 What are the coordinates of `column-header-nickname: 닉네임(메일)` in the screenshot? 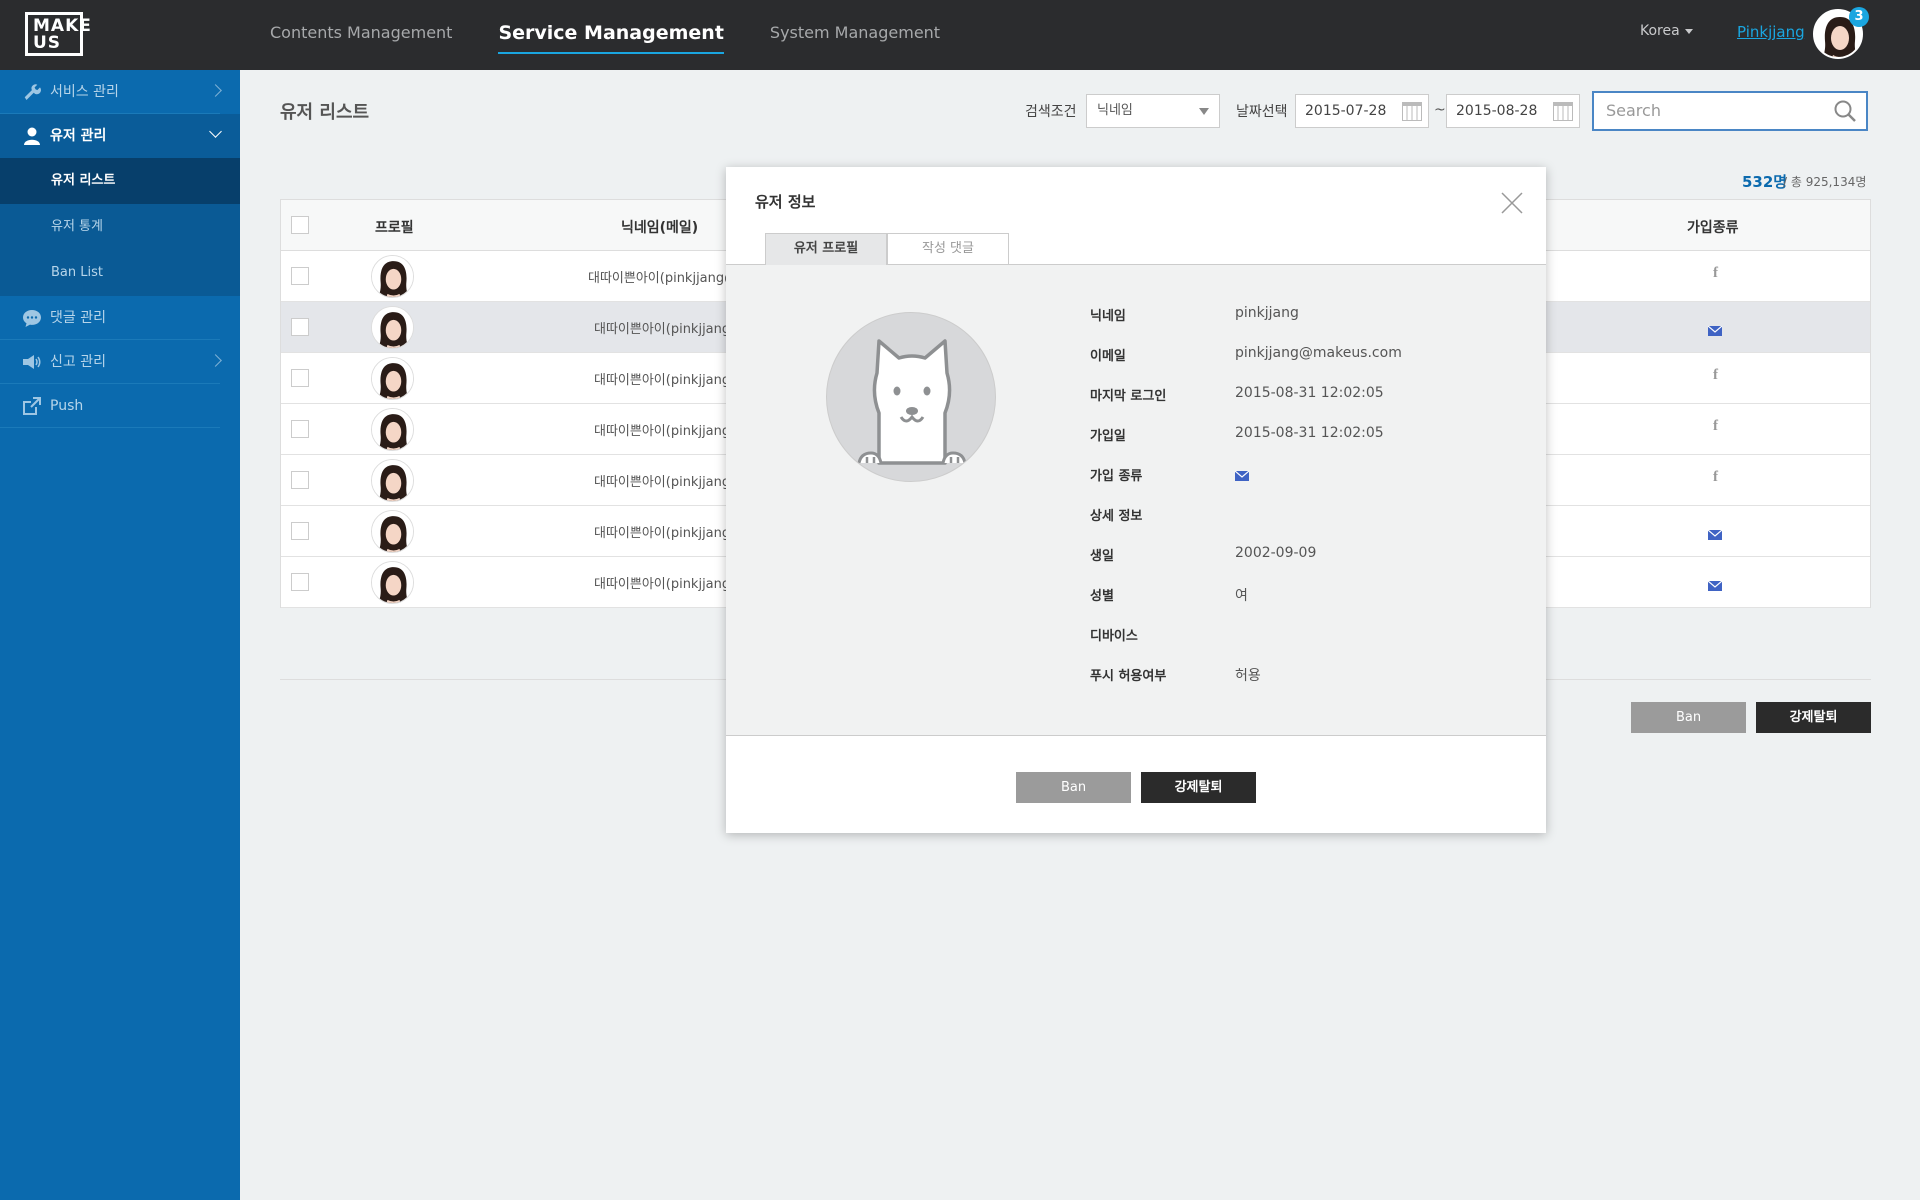 It's located at (660, 228).